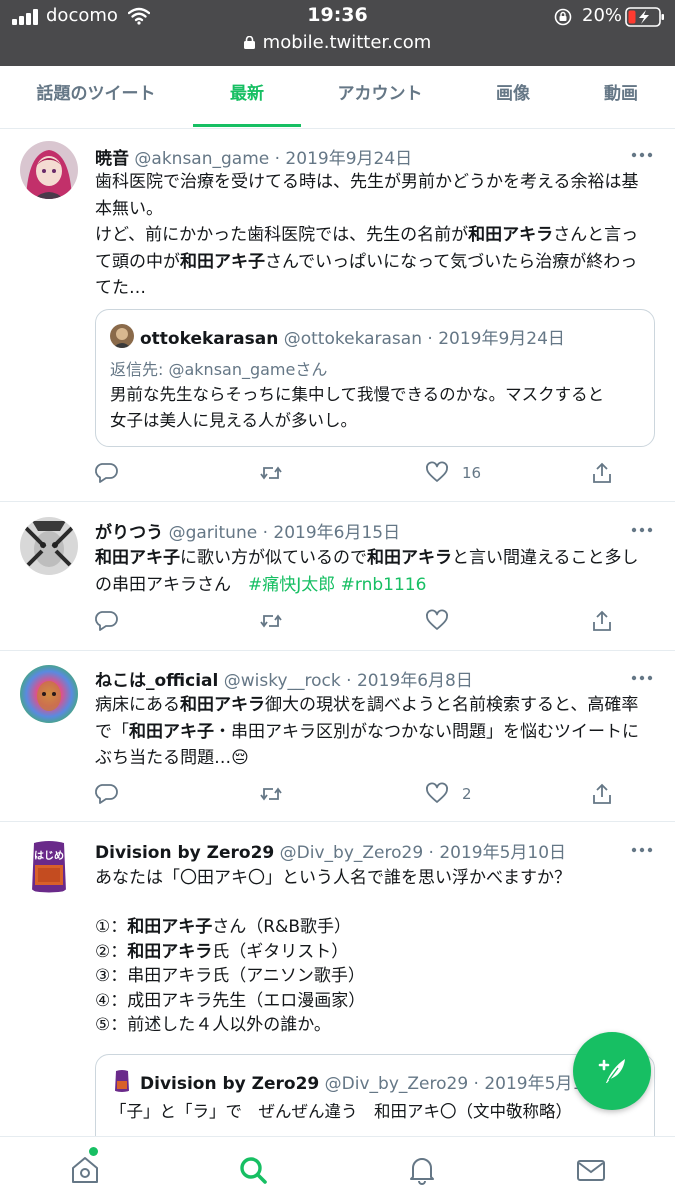 This screenshot has width=675, height=1200. What do you see at coordinates (219, 369) in the screenshot?
I see `reply-to-label: 返信先: @aknsan_gameさん` at bounding box center [219, 369].